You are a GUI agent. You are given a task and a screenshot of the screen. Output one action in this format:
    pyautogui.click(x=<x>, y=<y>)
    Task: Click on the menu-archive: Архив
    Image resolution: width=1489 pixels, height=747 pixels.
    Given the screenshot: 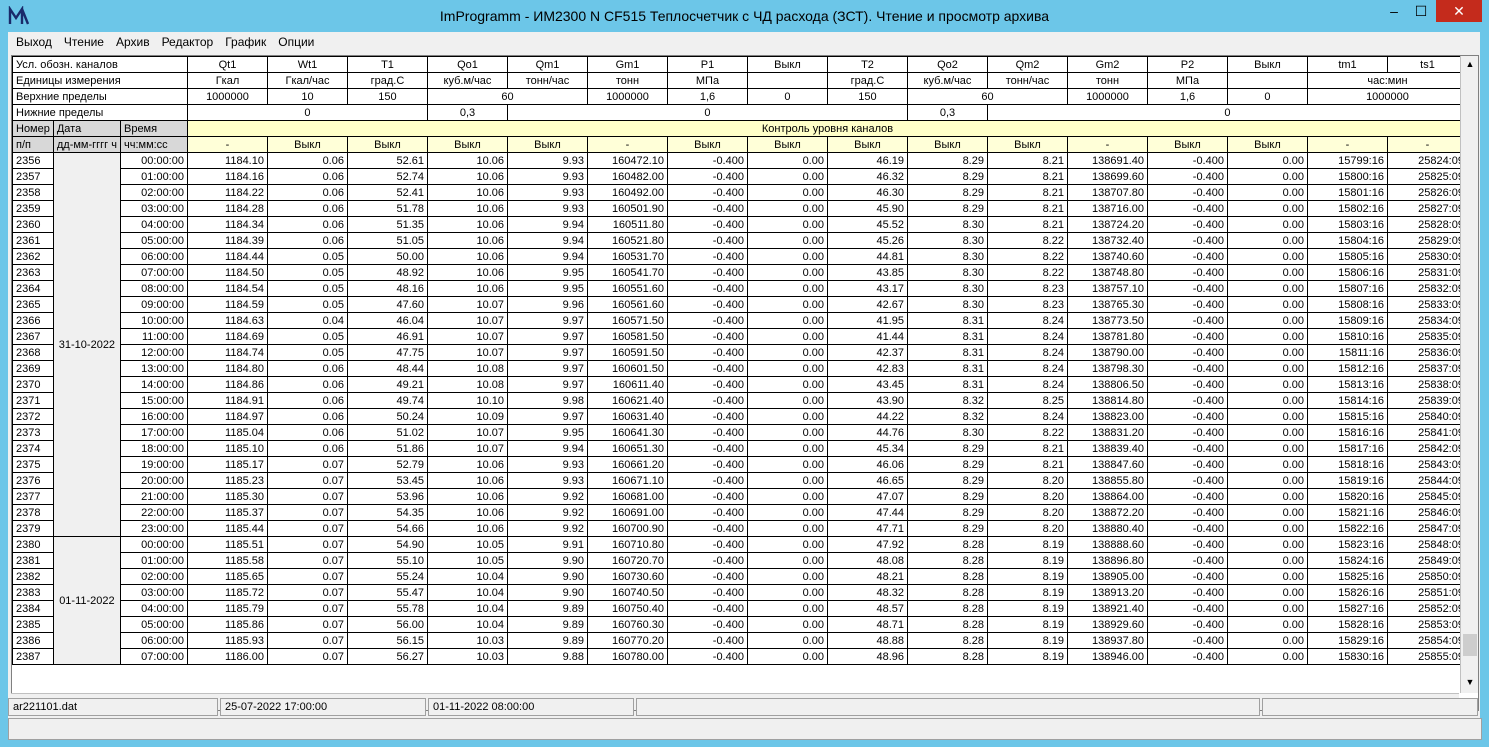 What is the action you would take?
    pyautogui.click(x=133, y=42)
    